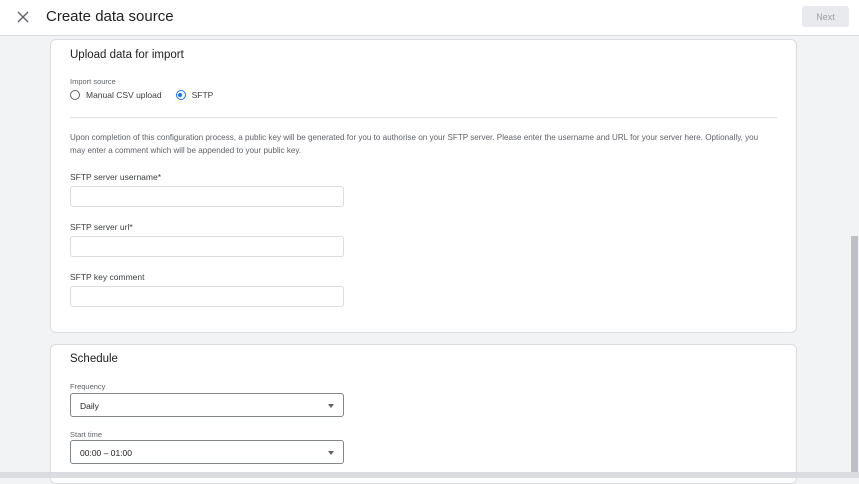 Image resolution: width=859 pixels, height=484 pixels. I want to click on top-bar: Create data source Next, so click(429, 18).